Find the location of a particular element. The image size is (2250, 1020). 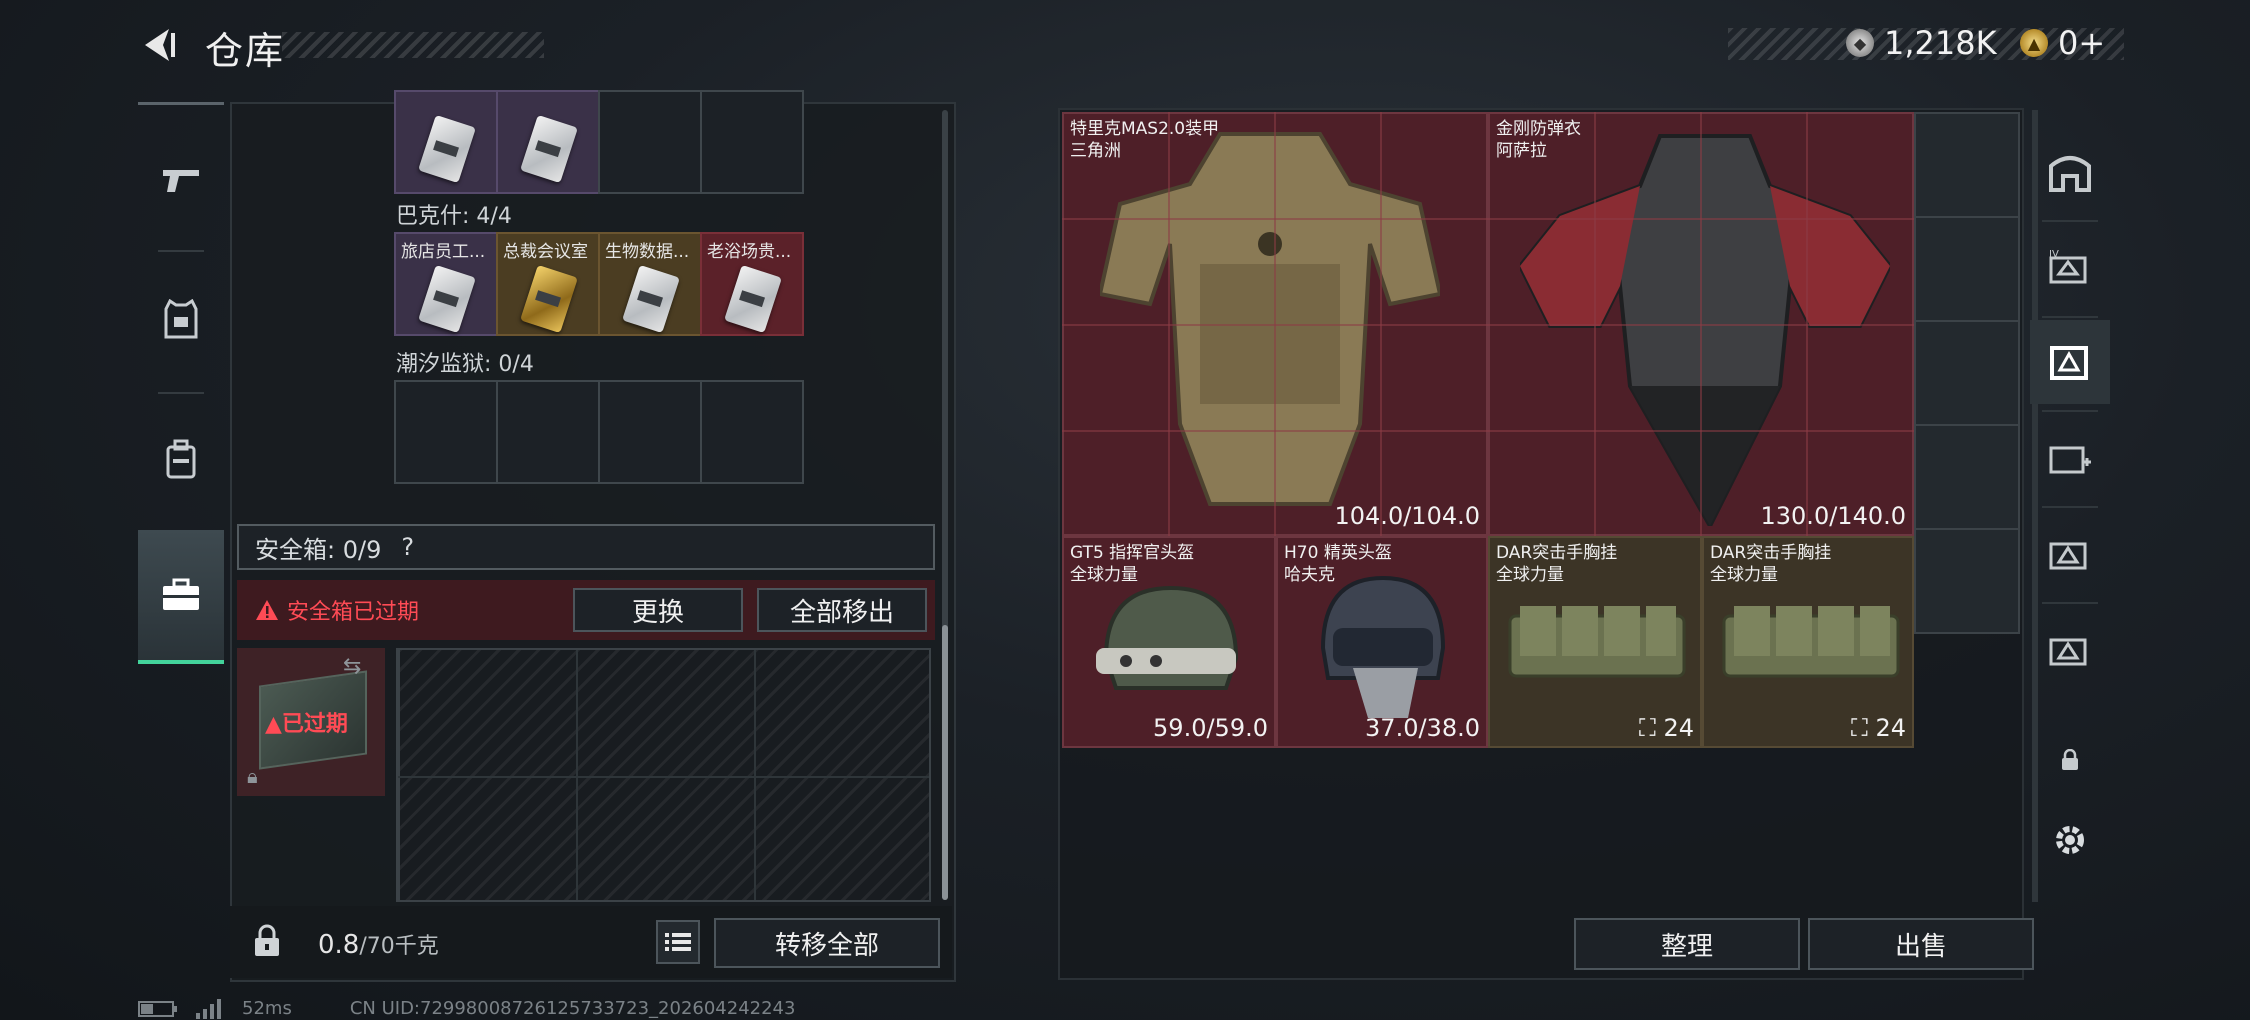

safebox-warning-bar: 安全箱已过期 更换 全部移出 is located at coordinates (586, 610).